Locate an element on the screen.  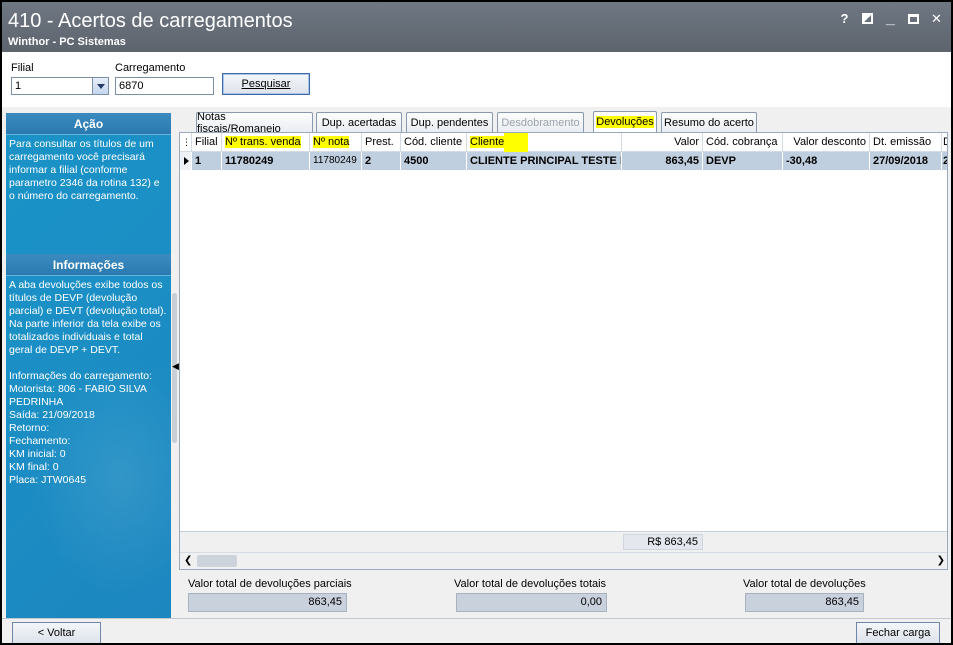
tab-dup-acertadas: Dup. acertadas is located at coordinates (359, 122).